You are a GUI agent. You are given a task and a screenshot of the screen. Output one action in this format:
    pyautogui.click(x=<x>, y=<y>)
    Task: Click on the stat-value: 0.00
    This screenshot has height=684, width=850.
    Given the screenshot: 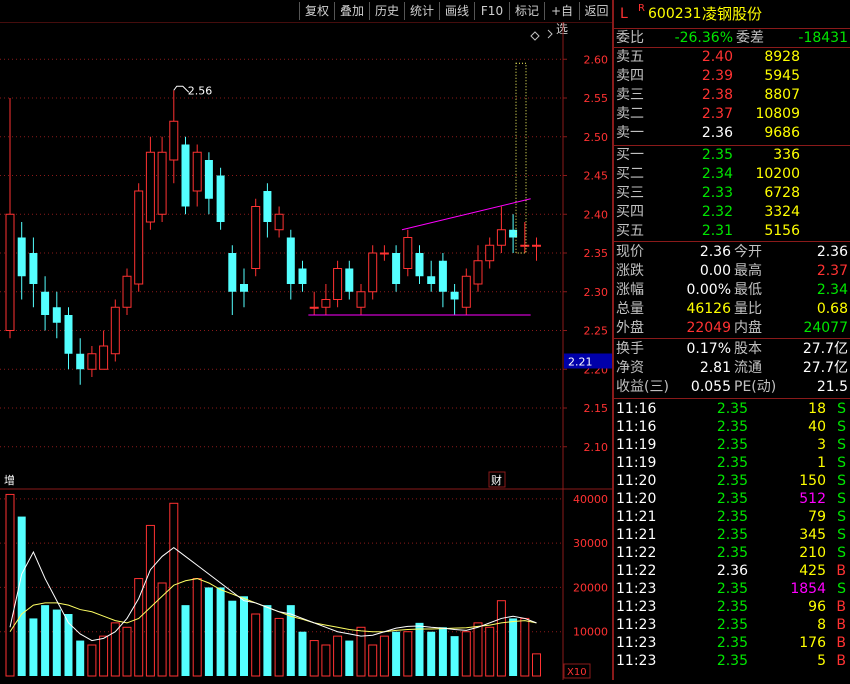 What is the action you would take?
    pyautogui.click(x=715, y=271)
    